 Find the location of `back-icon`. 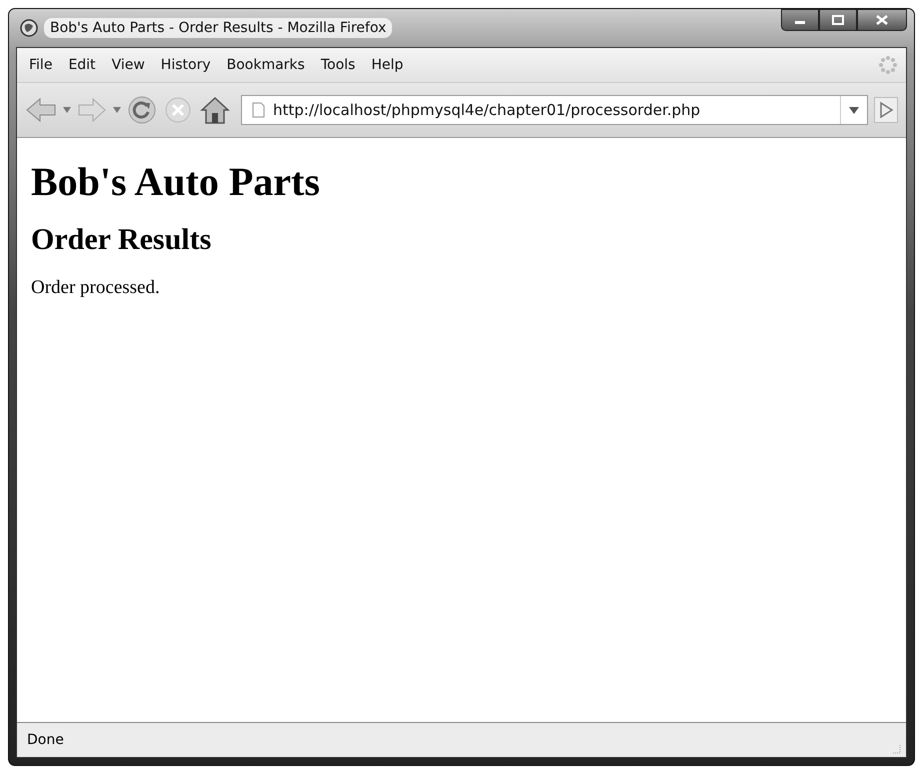

back-icon is located at coordinates (41, 110).